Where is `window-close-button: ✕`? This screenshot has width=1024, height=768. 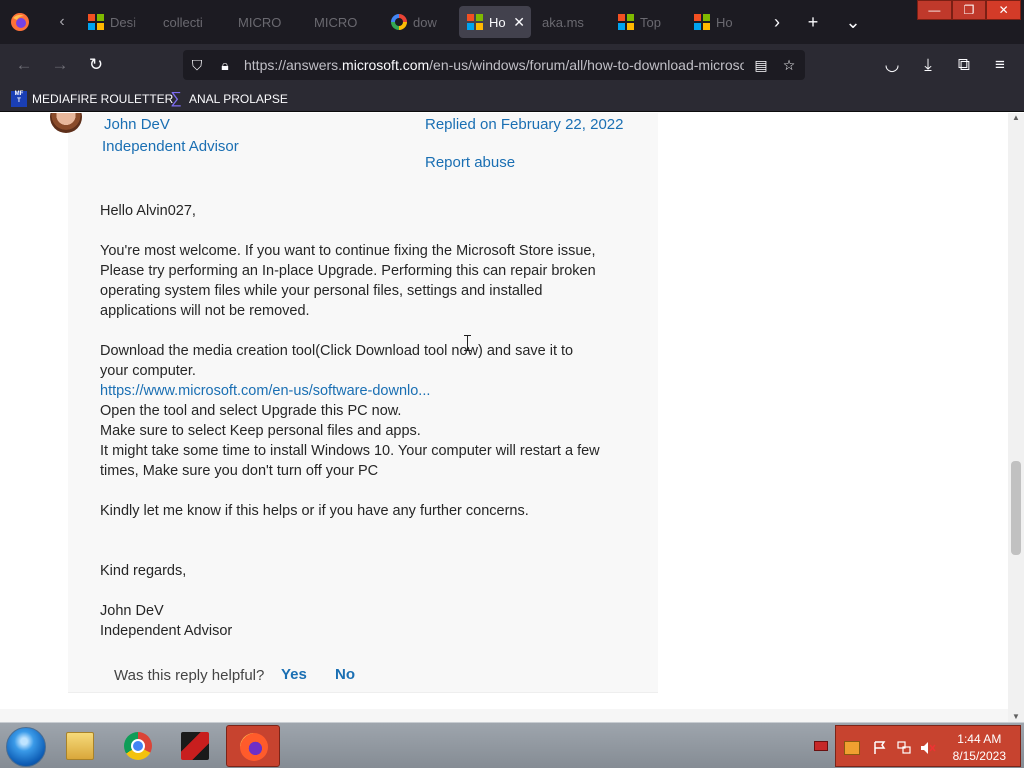
window-close-button: ✕ is located at coordinates (1004, 10).